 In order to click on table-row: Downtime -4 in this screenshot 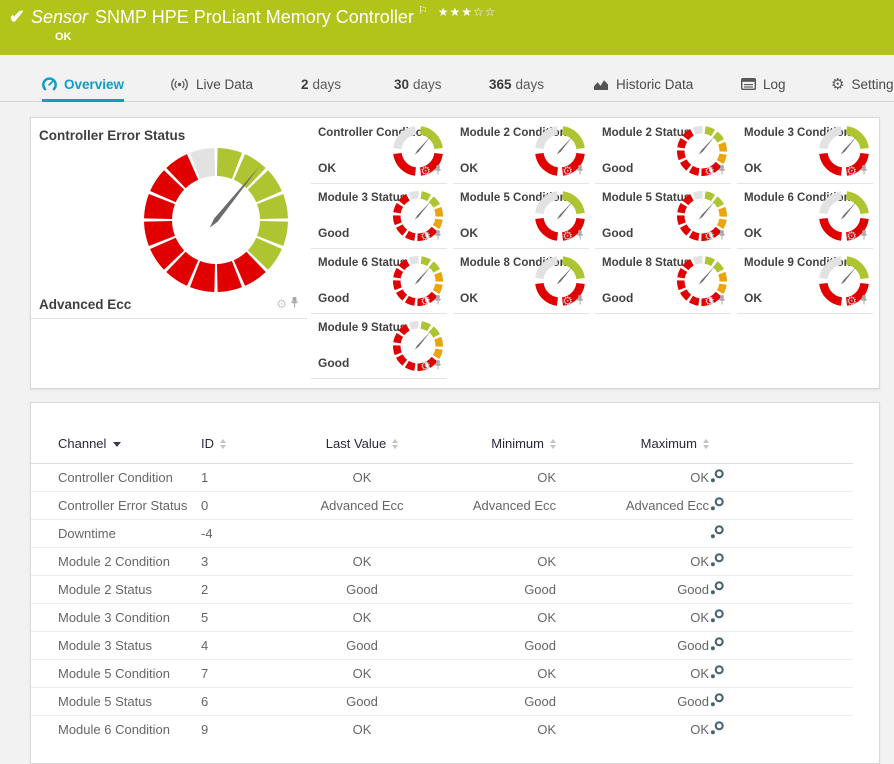, I will do `click(442, 533)`.